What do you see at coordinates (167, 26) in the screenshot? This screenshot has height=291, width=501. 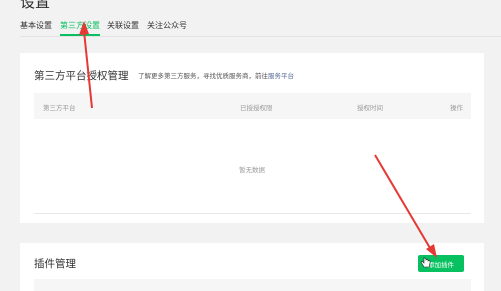 I see `tab-follow-official-account: 关注公众号` at bounding box center [167, 26].